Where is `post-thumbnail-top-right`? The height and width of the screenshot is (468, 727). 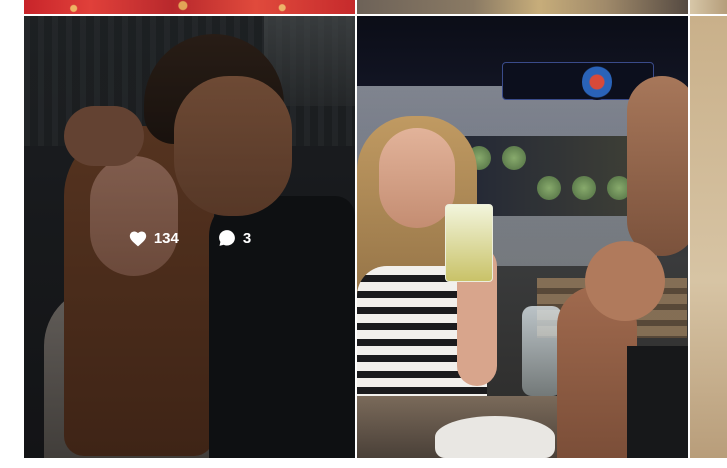
post-thumbnail-top-right is located at coordinates (708, 7).